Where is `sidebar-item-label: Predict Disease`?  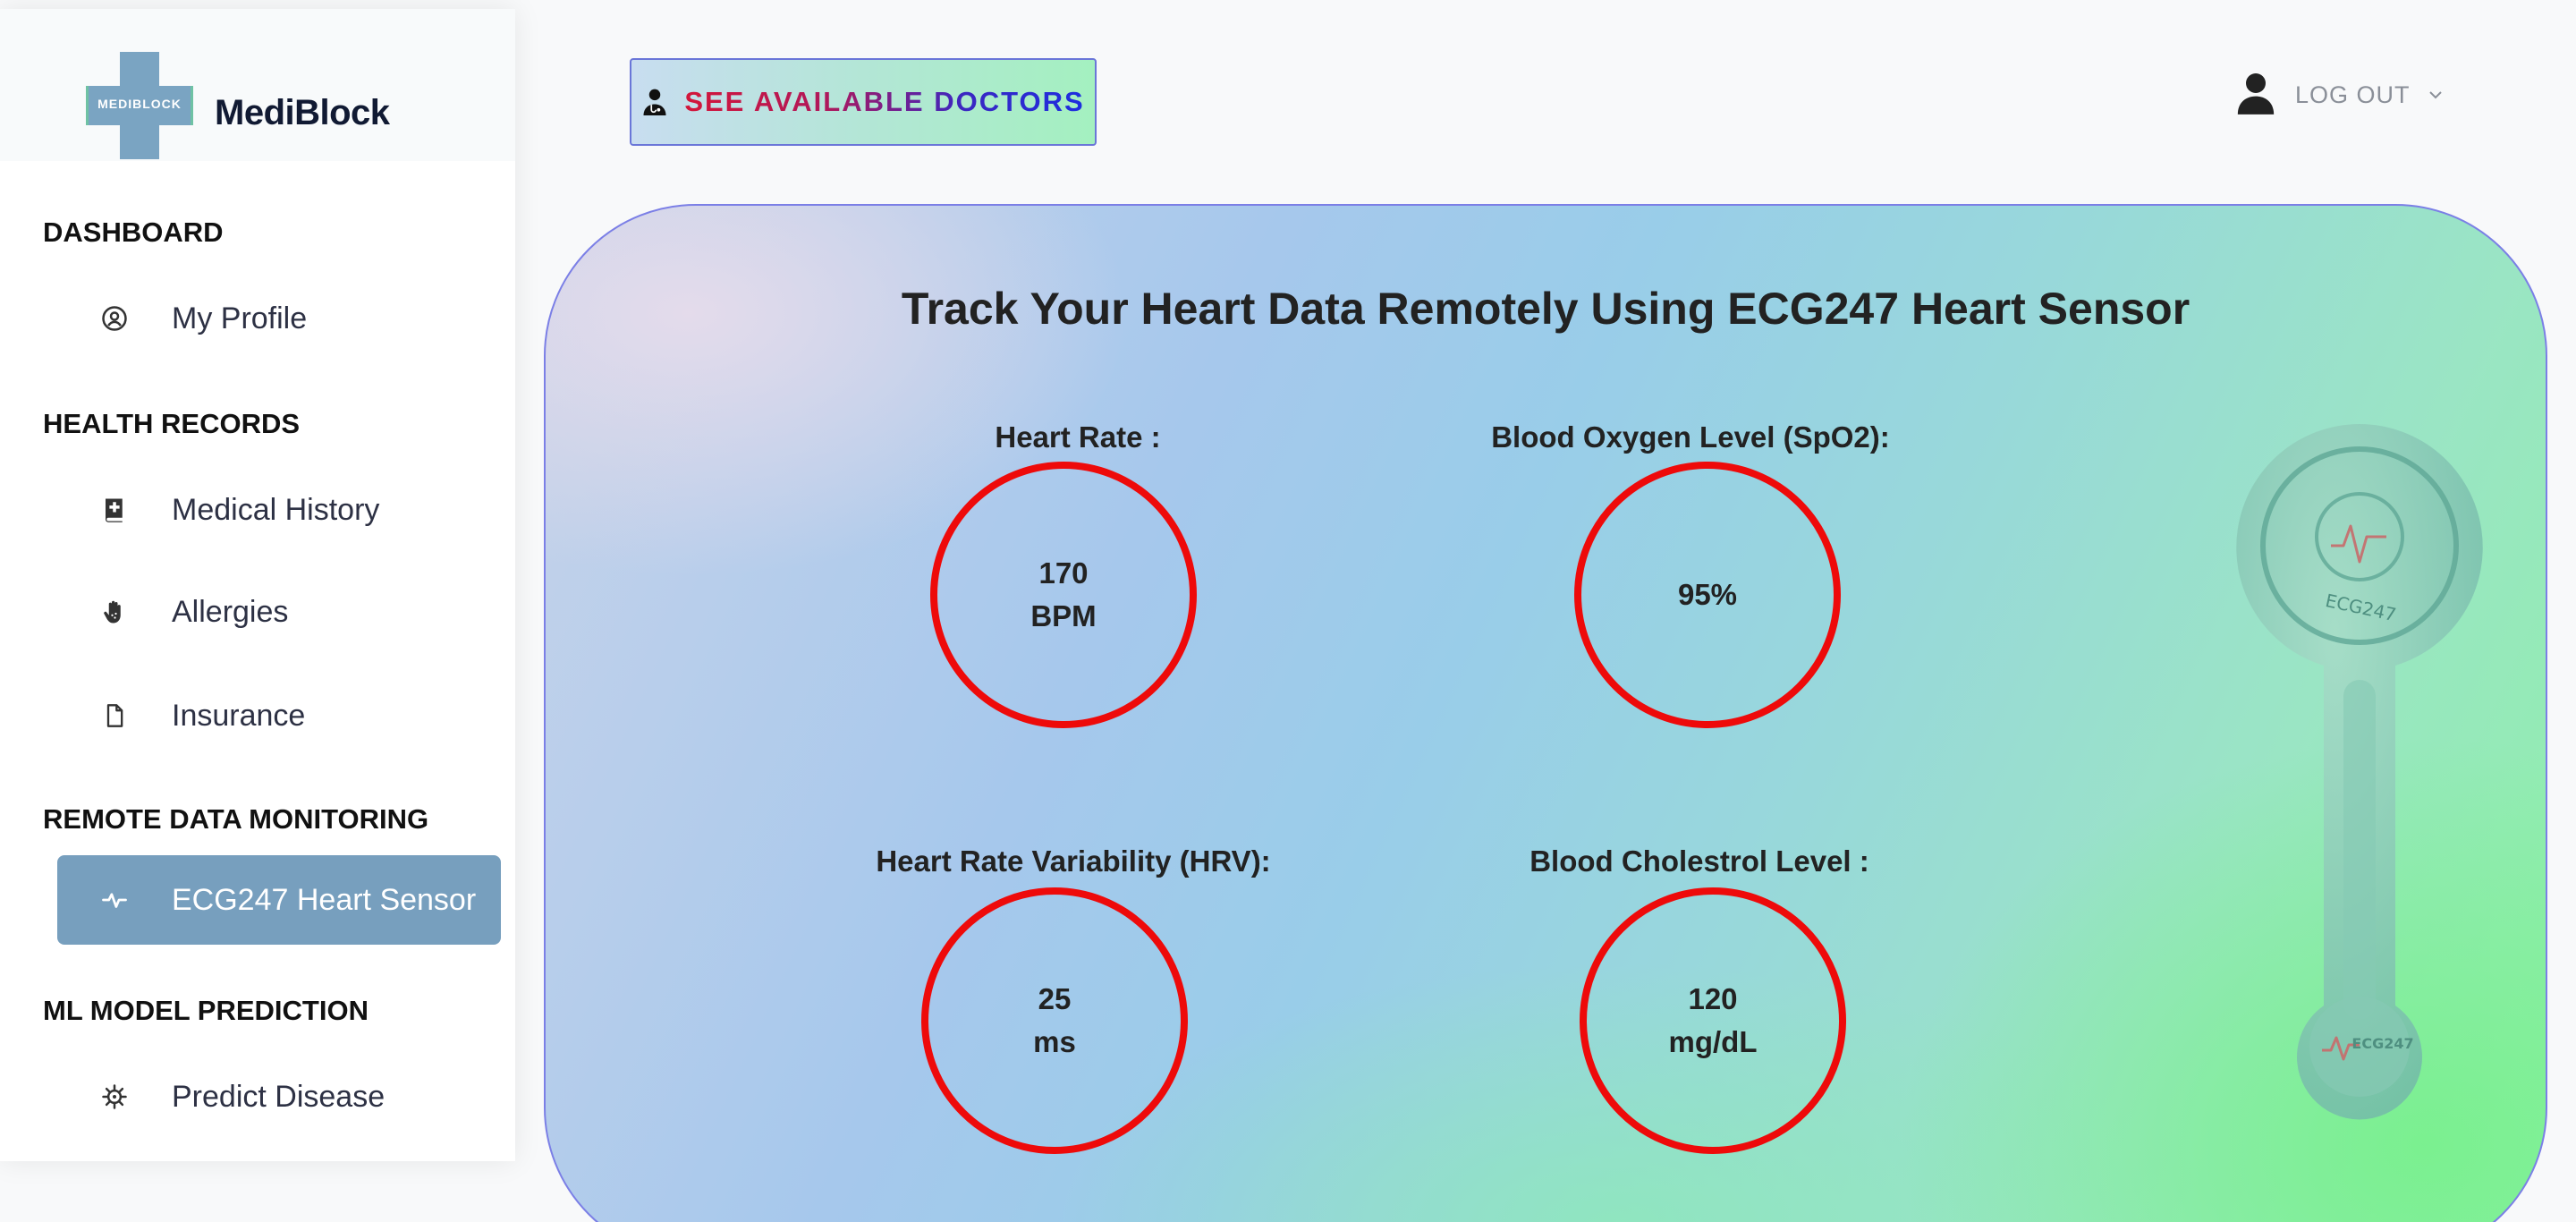 sidebar-item-label: Predict Disease is located at coordinates (279, 1096).